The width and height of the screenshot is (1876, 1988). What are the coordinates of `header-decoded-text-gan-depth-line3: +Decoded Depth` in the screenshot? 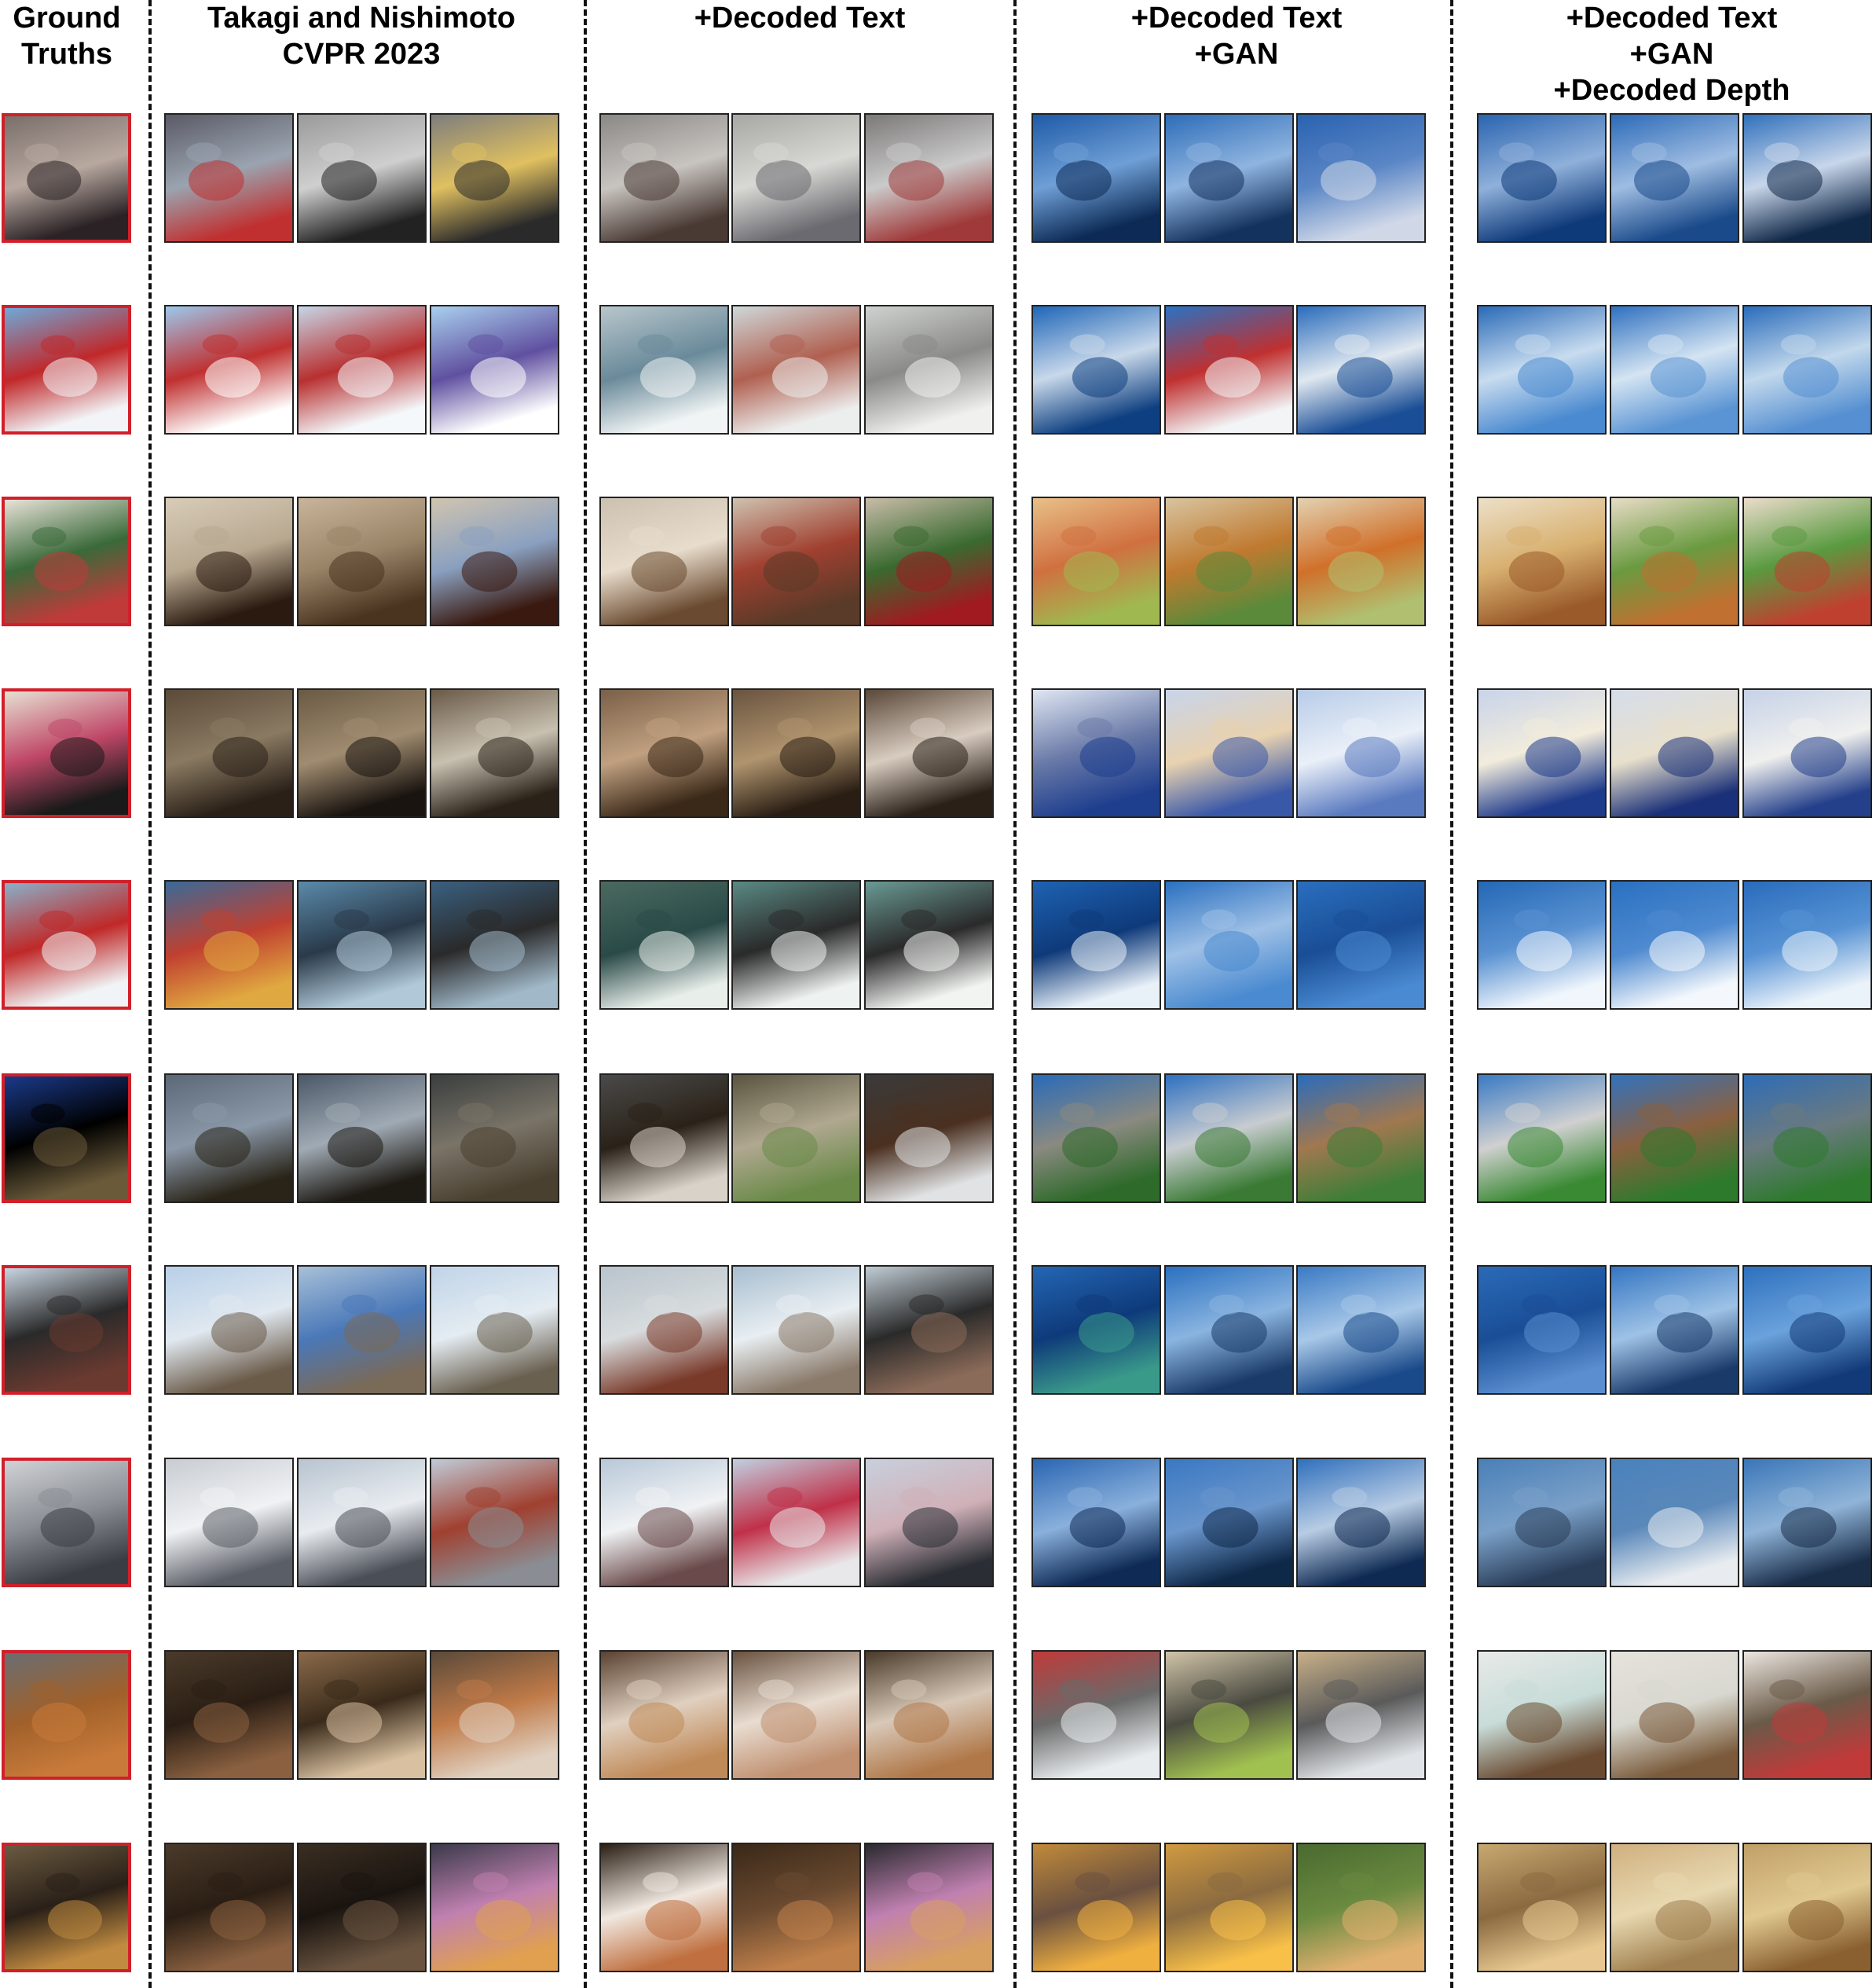 It's located at (1671, 90).